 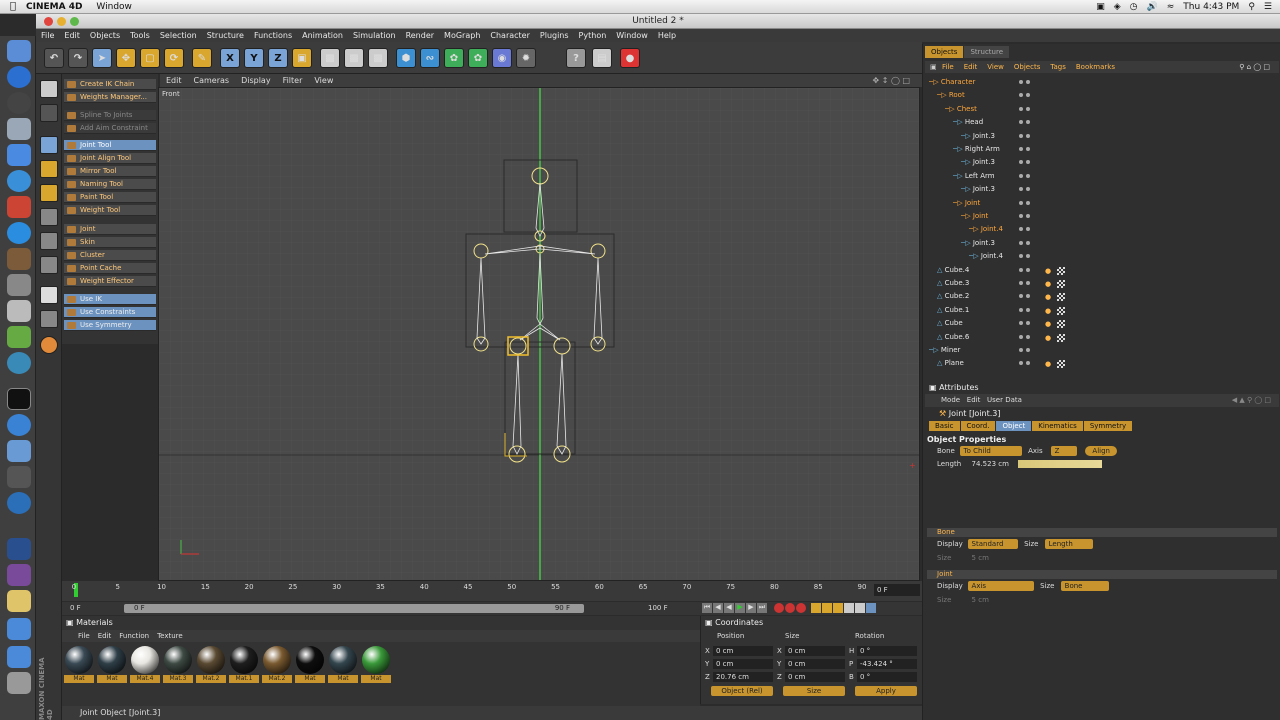 What do you see at coordinates (102, 58) in the screenshot?
I see `select-tool-icon: ➤` at bounding box center [102, 58].